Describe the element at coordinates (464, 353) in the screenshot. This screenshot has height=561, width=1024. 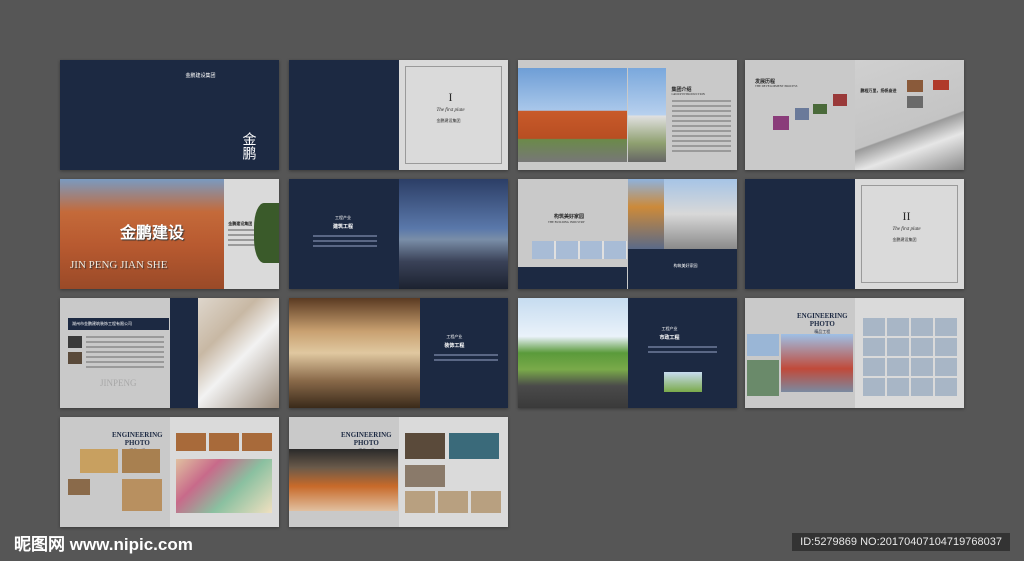
I see `decoration-right-page: 工程产业 装饰工程` at that location.